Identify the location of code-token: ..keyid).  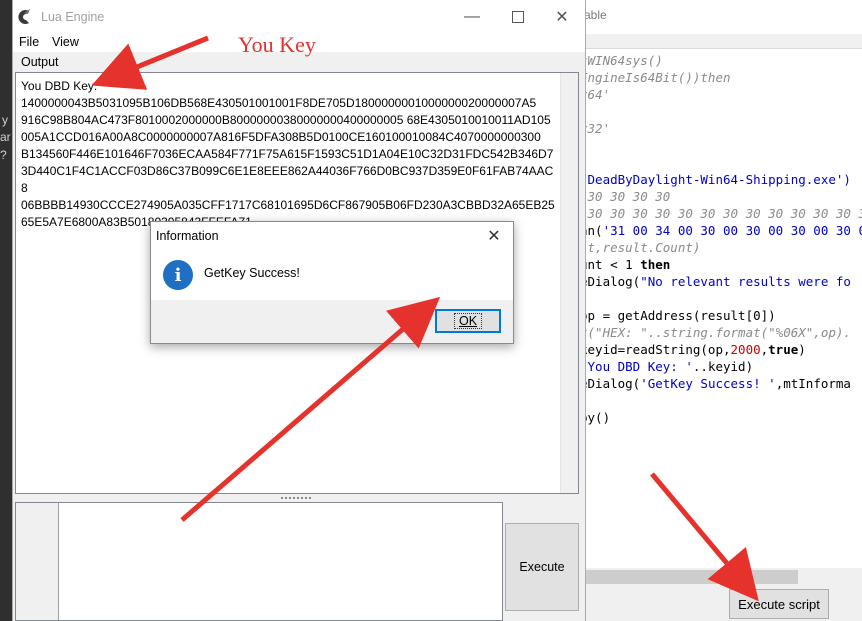
(723, 366).